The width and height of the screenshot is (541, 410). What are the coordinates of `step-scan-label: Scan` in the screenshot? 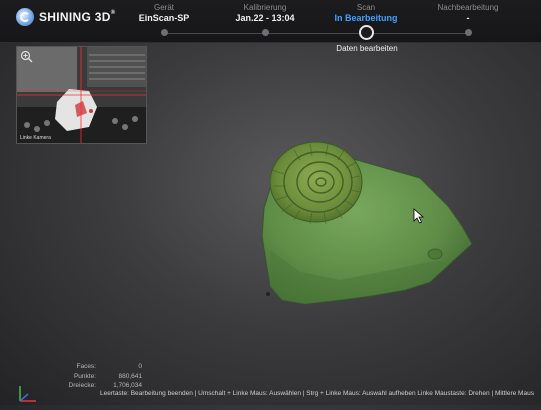 It's located at (366, 7).